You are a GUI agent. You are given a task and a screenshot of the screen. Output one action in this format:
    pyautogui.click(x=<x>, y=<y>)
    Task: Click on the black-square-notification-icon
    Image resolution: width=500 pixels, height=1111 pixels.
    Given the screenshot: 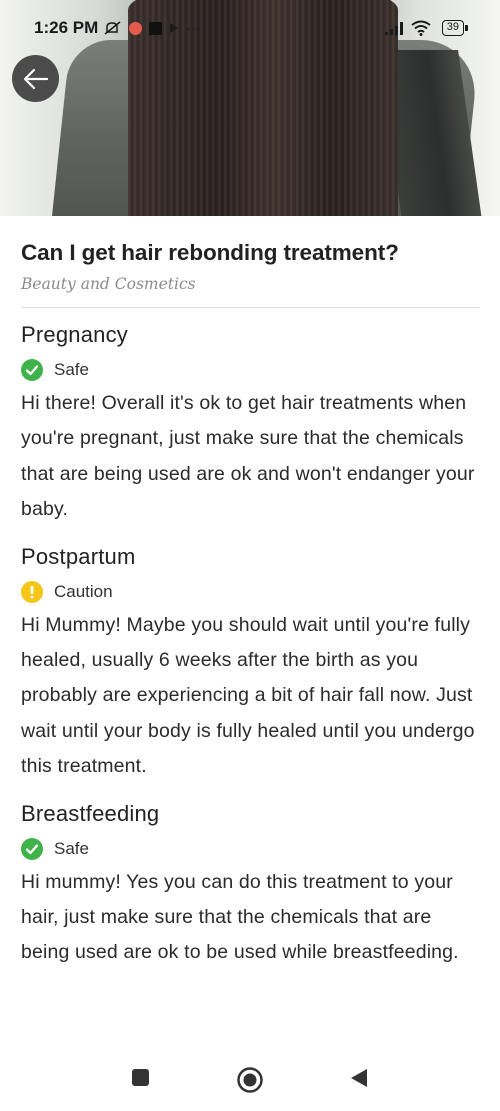 What is the action you would take?
    pyautogui.click(x=156, y=28)
    